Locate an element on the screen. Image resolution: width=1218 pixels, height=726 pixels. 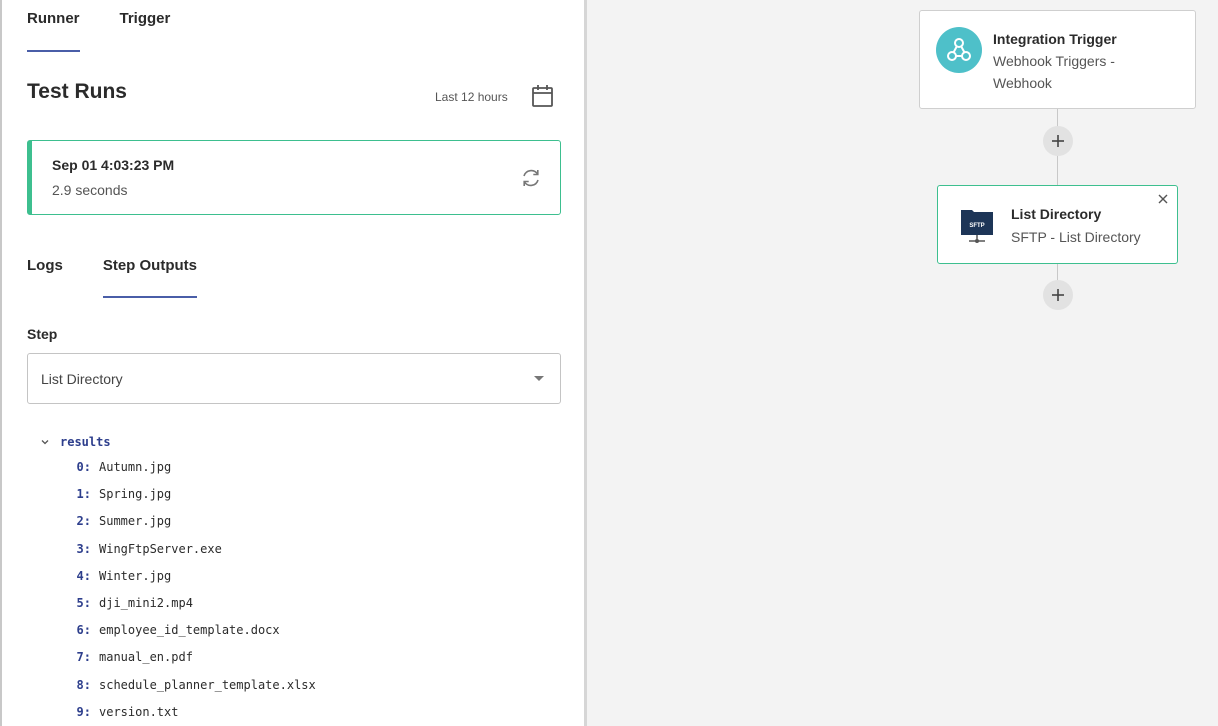
step-label: Step is located at coordinates (42, 334).